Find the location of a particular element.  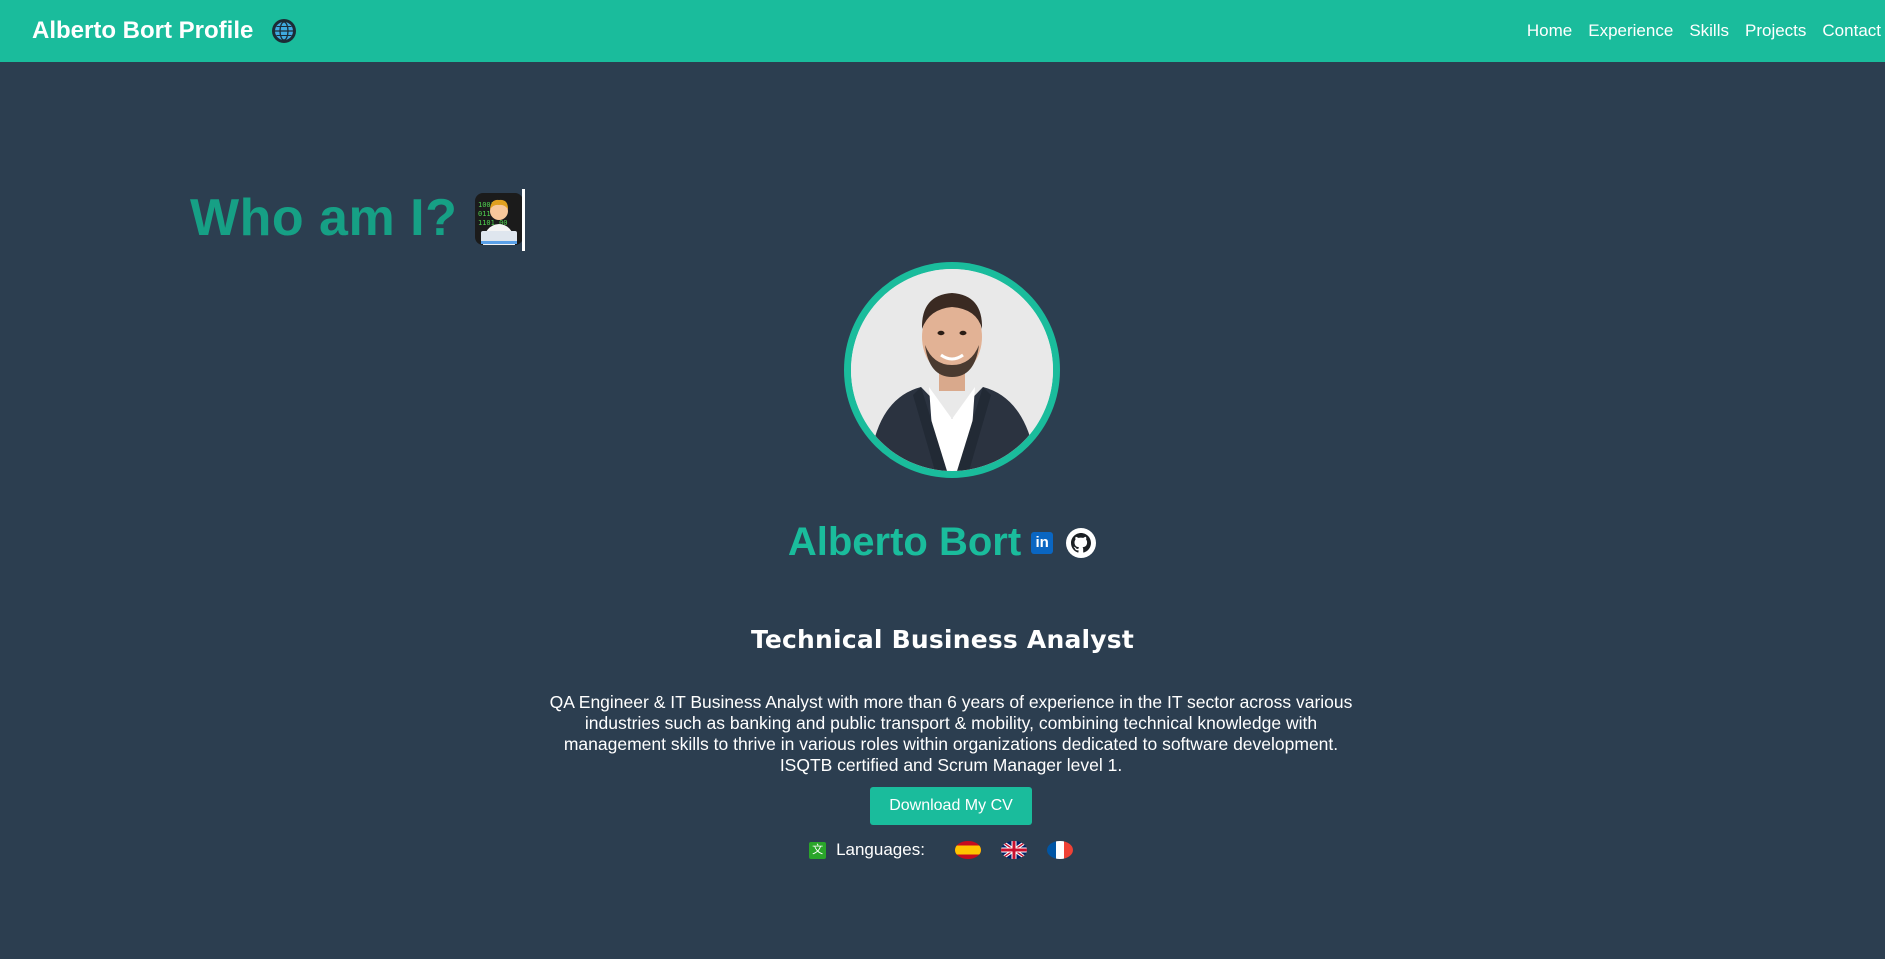

french-flag-icon is located at coordinates (1059, 850).